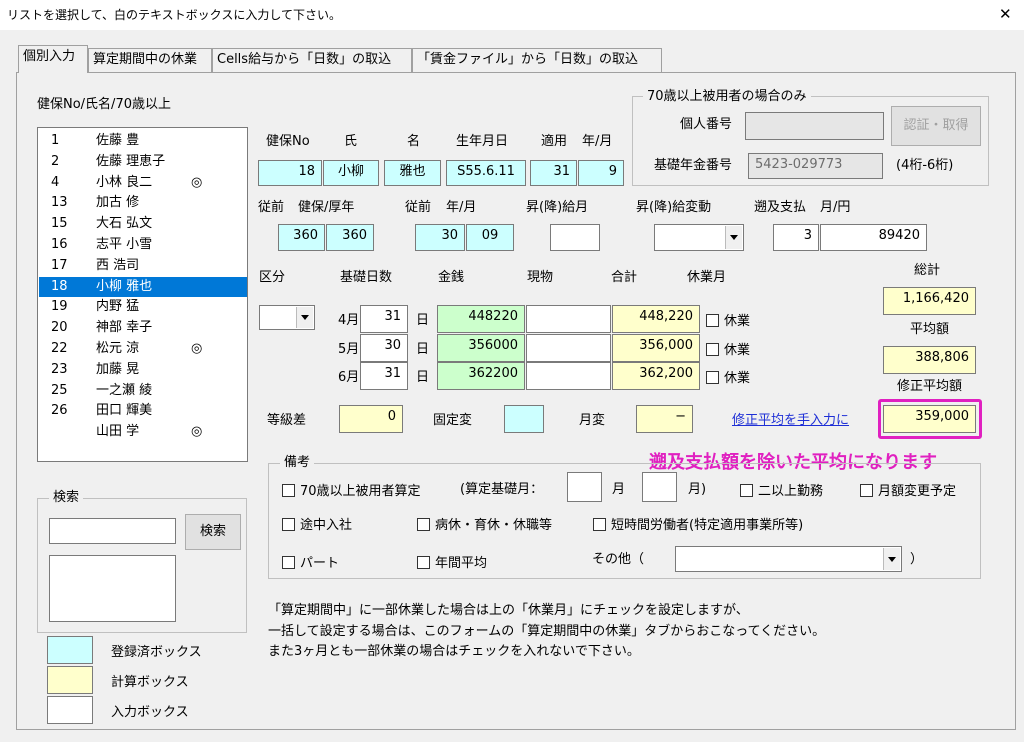  I want to click on shusei-heikin-field: 359,000, so click(929, 419).